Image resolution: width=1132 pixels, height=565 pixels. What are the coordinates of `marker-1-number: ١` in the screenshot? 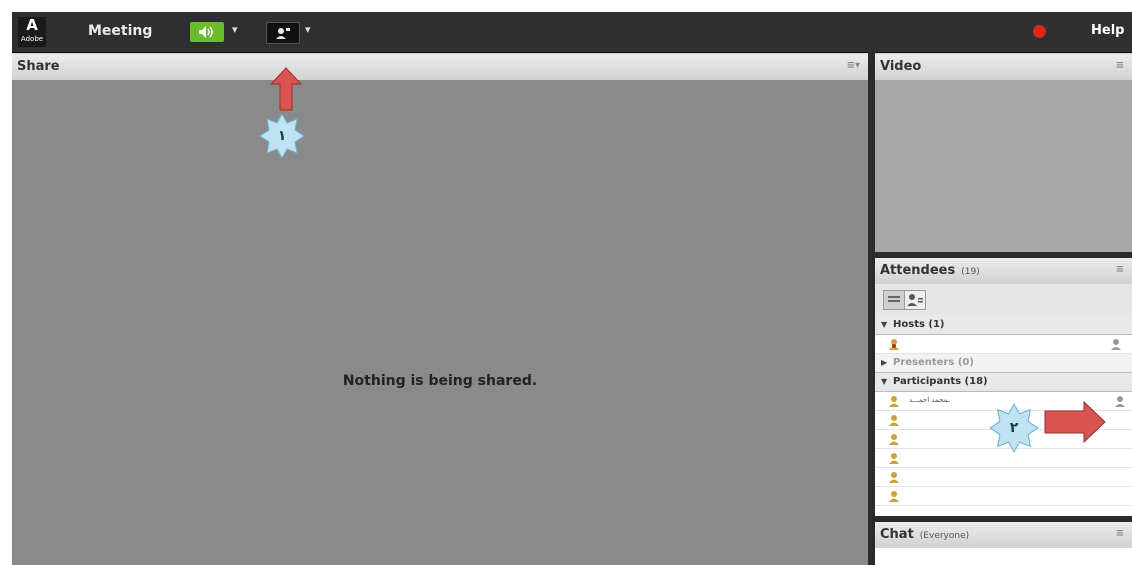 It's located at (282, 136).